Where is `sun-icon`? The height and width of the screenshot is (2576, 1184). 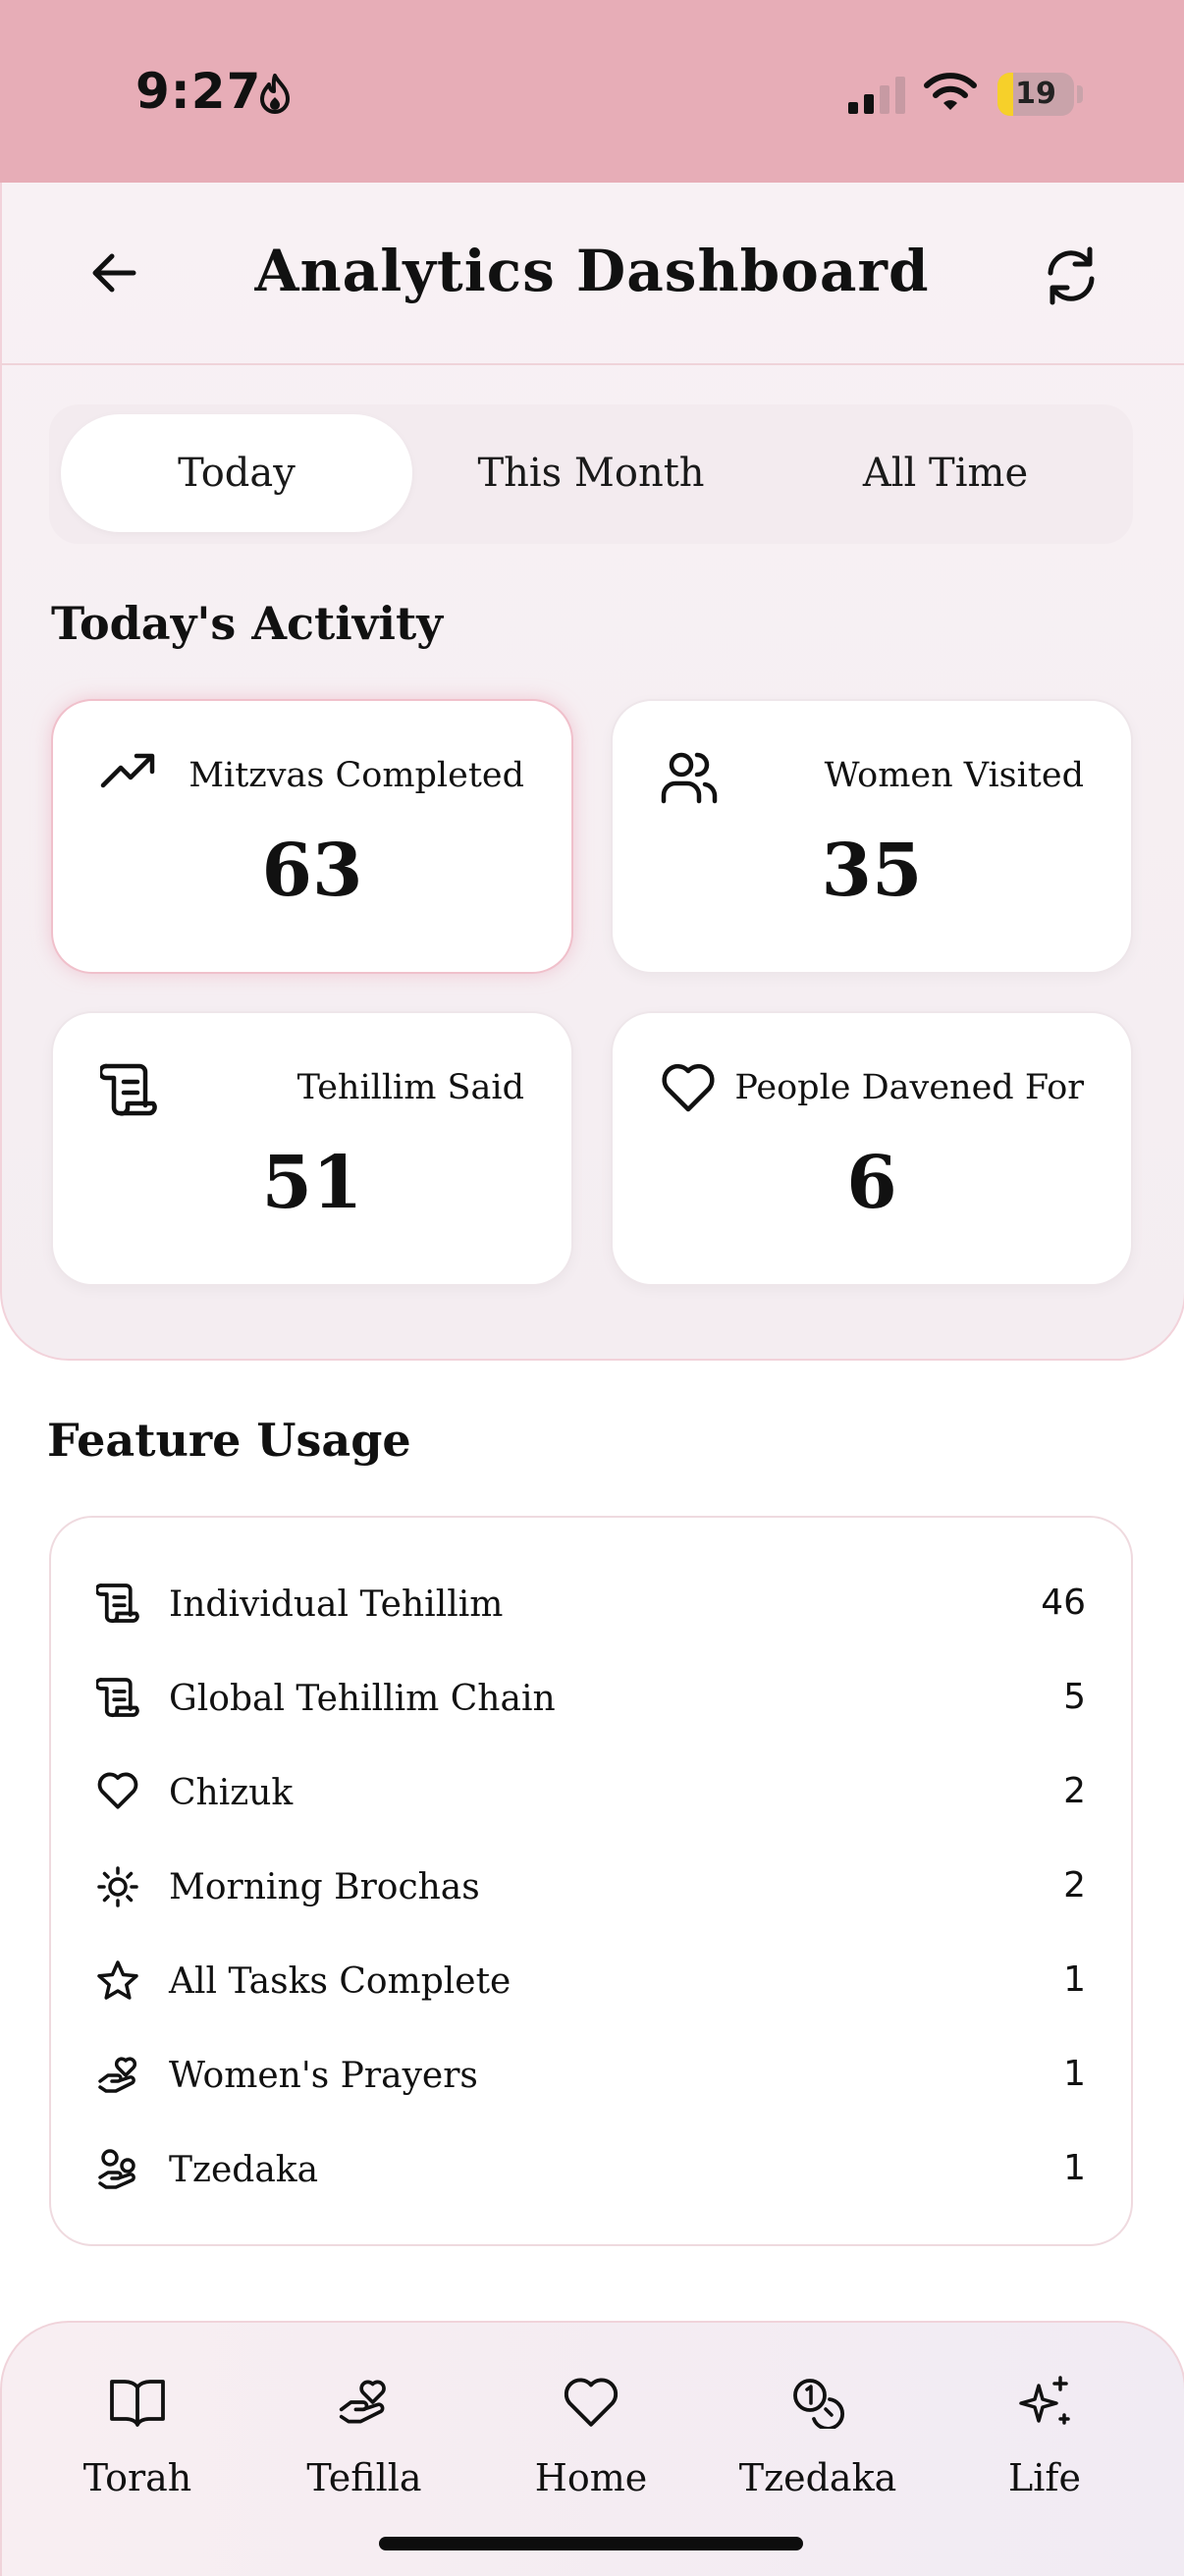 sun-icon is located at coordinates (117, 1886).